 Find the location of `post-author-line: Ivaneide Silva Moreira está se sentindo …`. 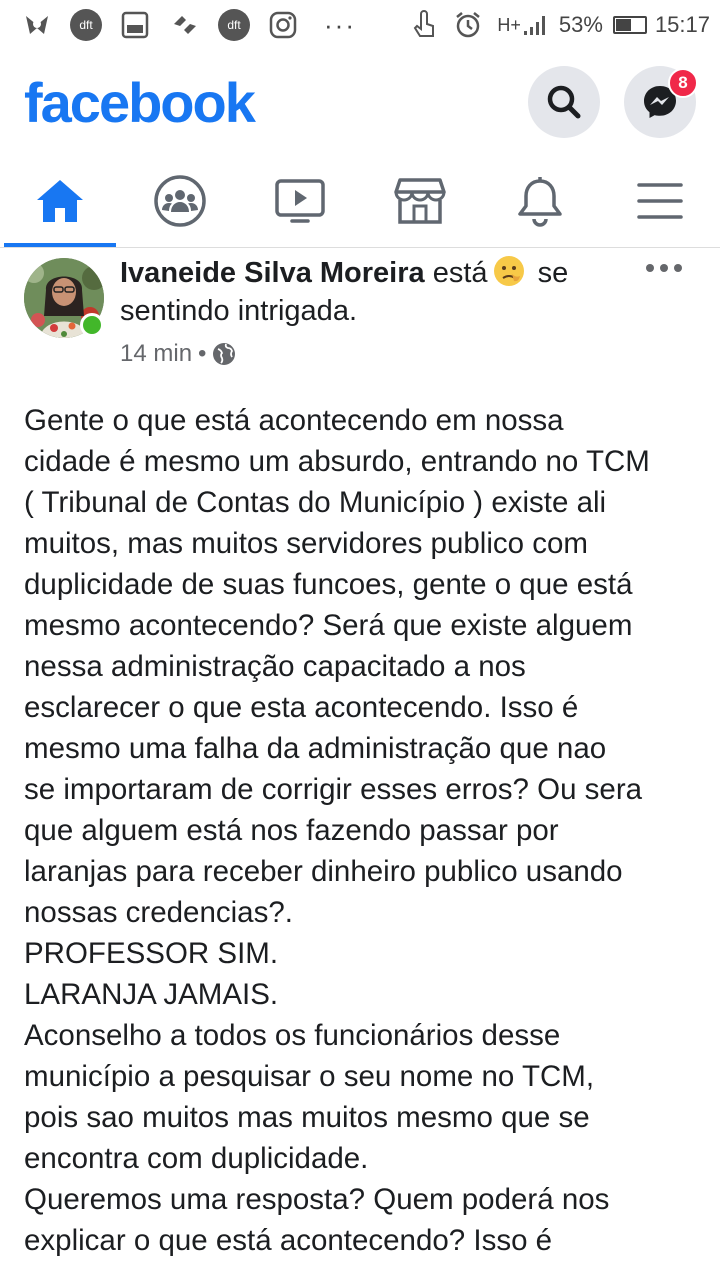

post-author-line: Ivaneide Silva Moreira está se sentindo … is located at coordinates (380, 292).